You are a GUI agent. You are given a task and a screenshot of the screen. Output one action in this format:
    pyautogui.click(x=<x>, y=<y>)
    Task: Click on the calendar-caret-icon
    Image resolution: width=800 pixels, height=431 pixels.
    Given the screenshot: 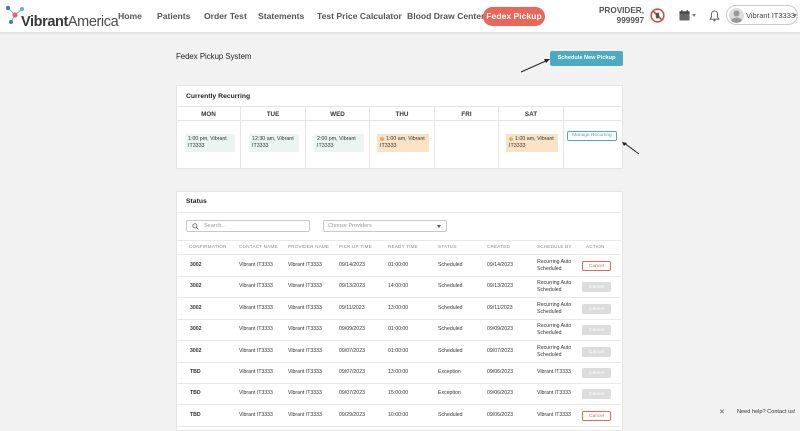 What is the action you would take?
    pyautogui.click(x=694, y=15)
    